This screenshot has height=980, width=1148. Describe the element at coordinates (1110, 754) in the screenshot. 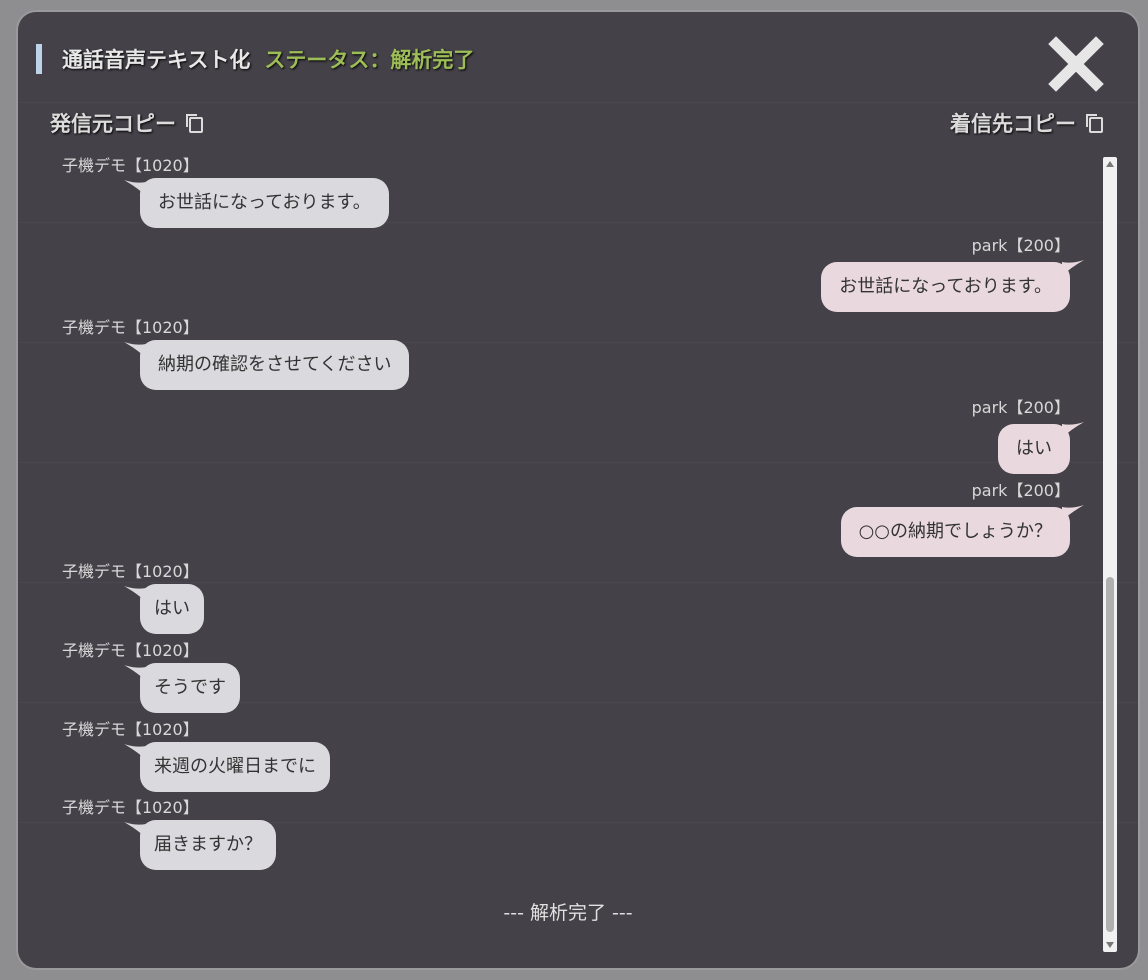

I see `scroll-thumb` at that location.